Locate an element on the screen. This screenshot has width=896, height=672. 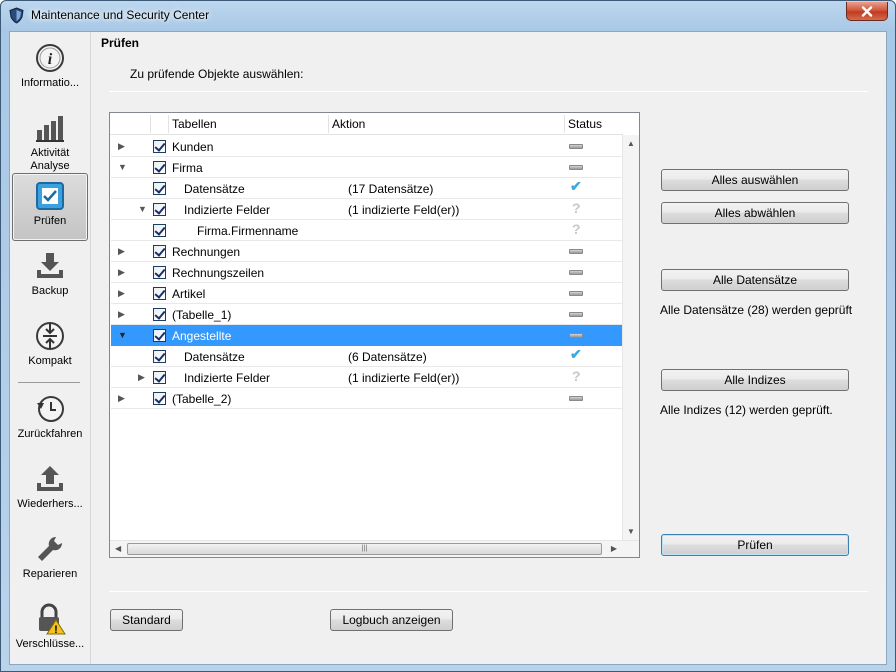
standard-button: Standard is located at coordinates (146, 620).